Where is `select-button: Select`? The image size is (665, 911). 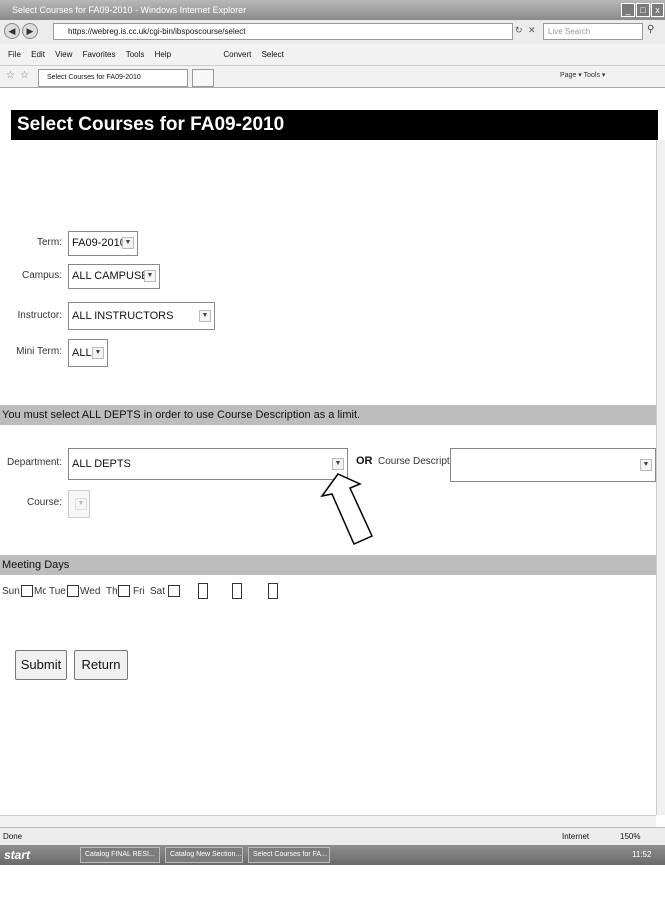 select-button: Select is located at coordinates (273, 54).